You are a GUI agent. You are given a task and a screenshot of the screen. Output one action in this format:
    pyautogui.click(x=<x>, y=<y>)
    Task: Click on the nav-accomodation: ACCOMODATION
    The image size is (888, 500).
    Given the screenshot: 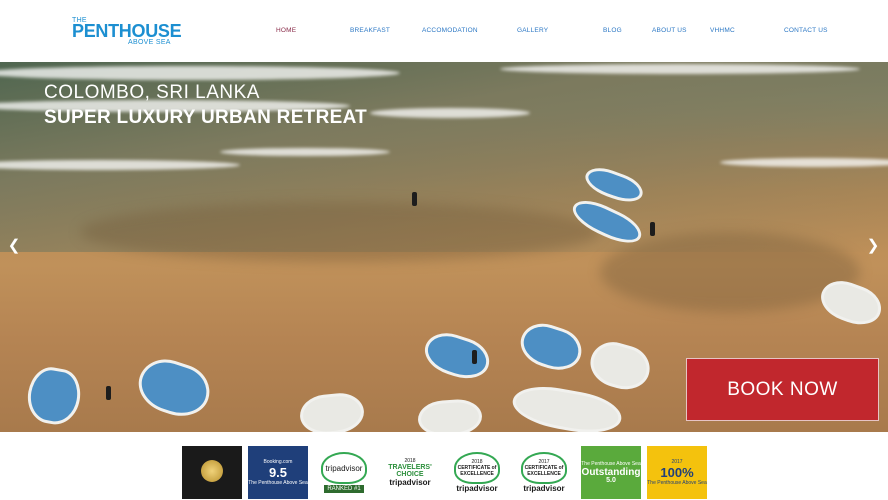 What is the action you would take?
    pyautogui.click(x=450, y=30)
    